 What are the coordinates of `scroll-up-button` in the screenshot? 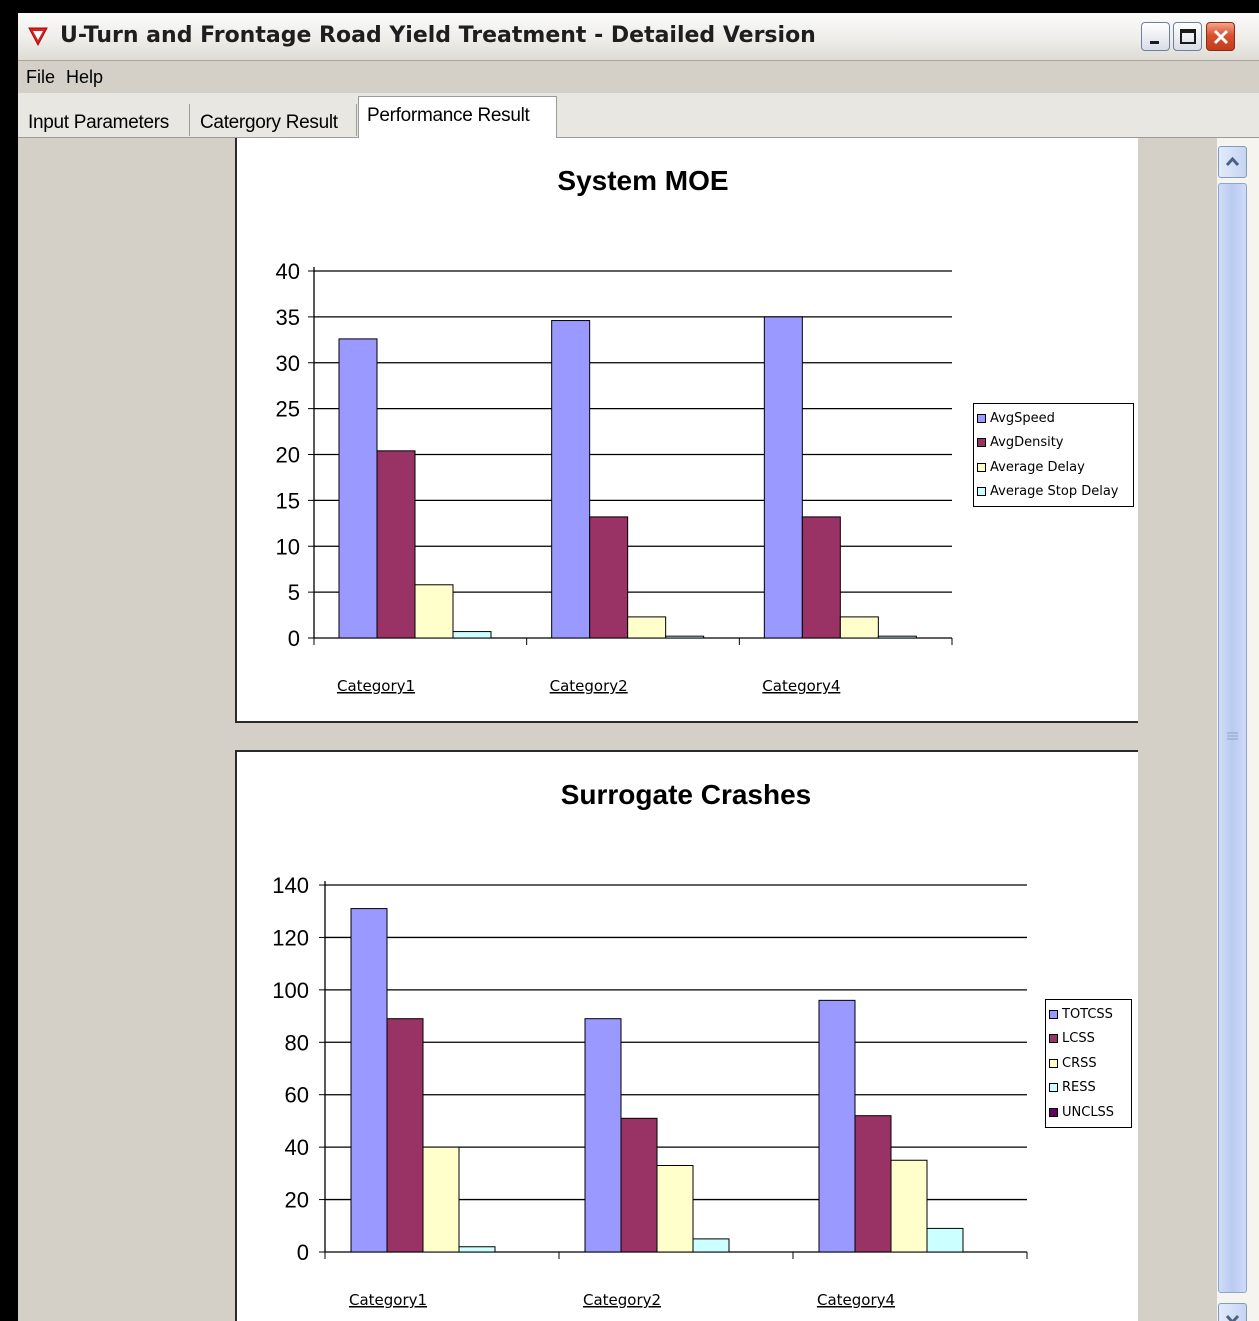 It's located at (1232, 162).